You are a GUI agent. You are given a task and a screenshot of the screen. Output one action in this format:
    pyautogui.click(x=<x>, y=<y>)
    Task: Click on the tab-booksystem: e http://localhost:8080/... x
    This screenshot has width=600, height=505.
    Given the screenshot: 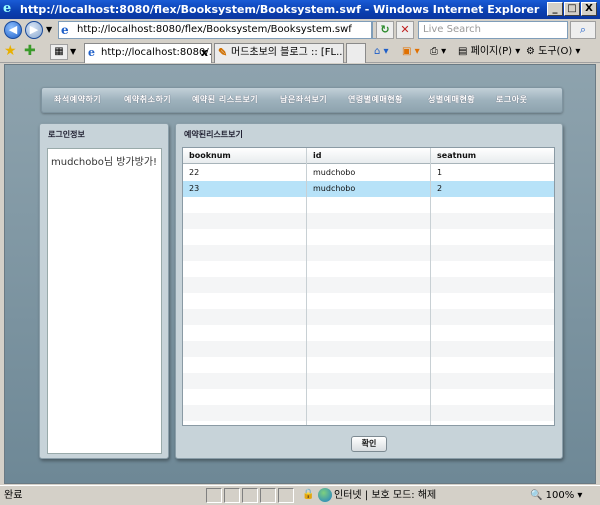 What is the action you would take?
    pyautogui.click(x=148, y=53)
    